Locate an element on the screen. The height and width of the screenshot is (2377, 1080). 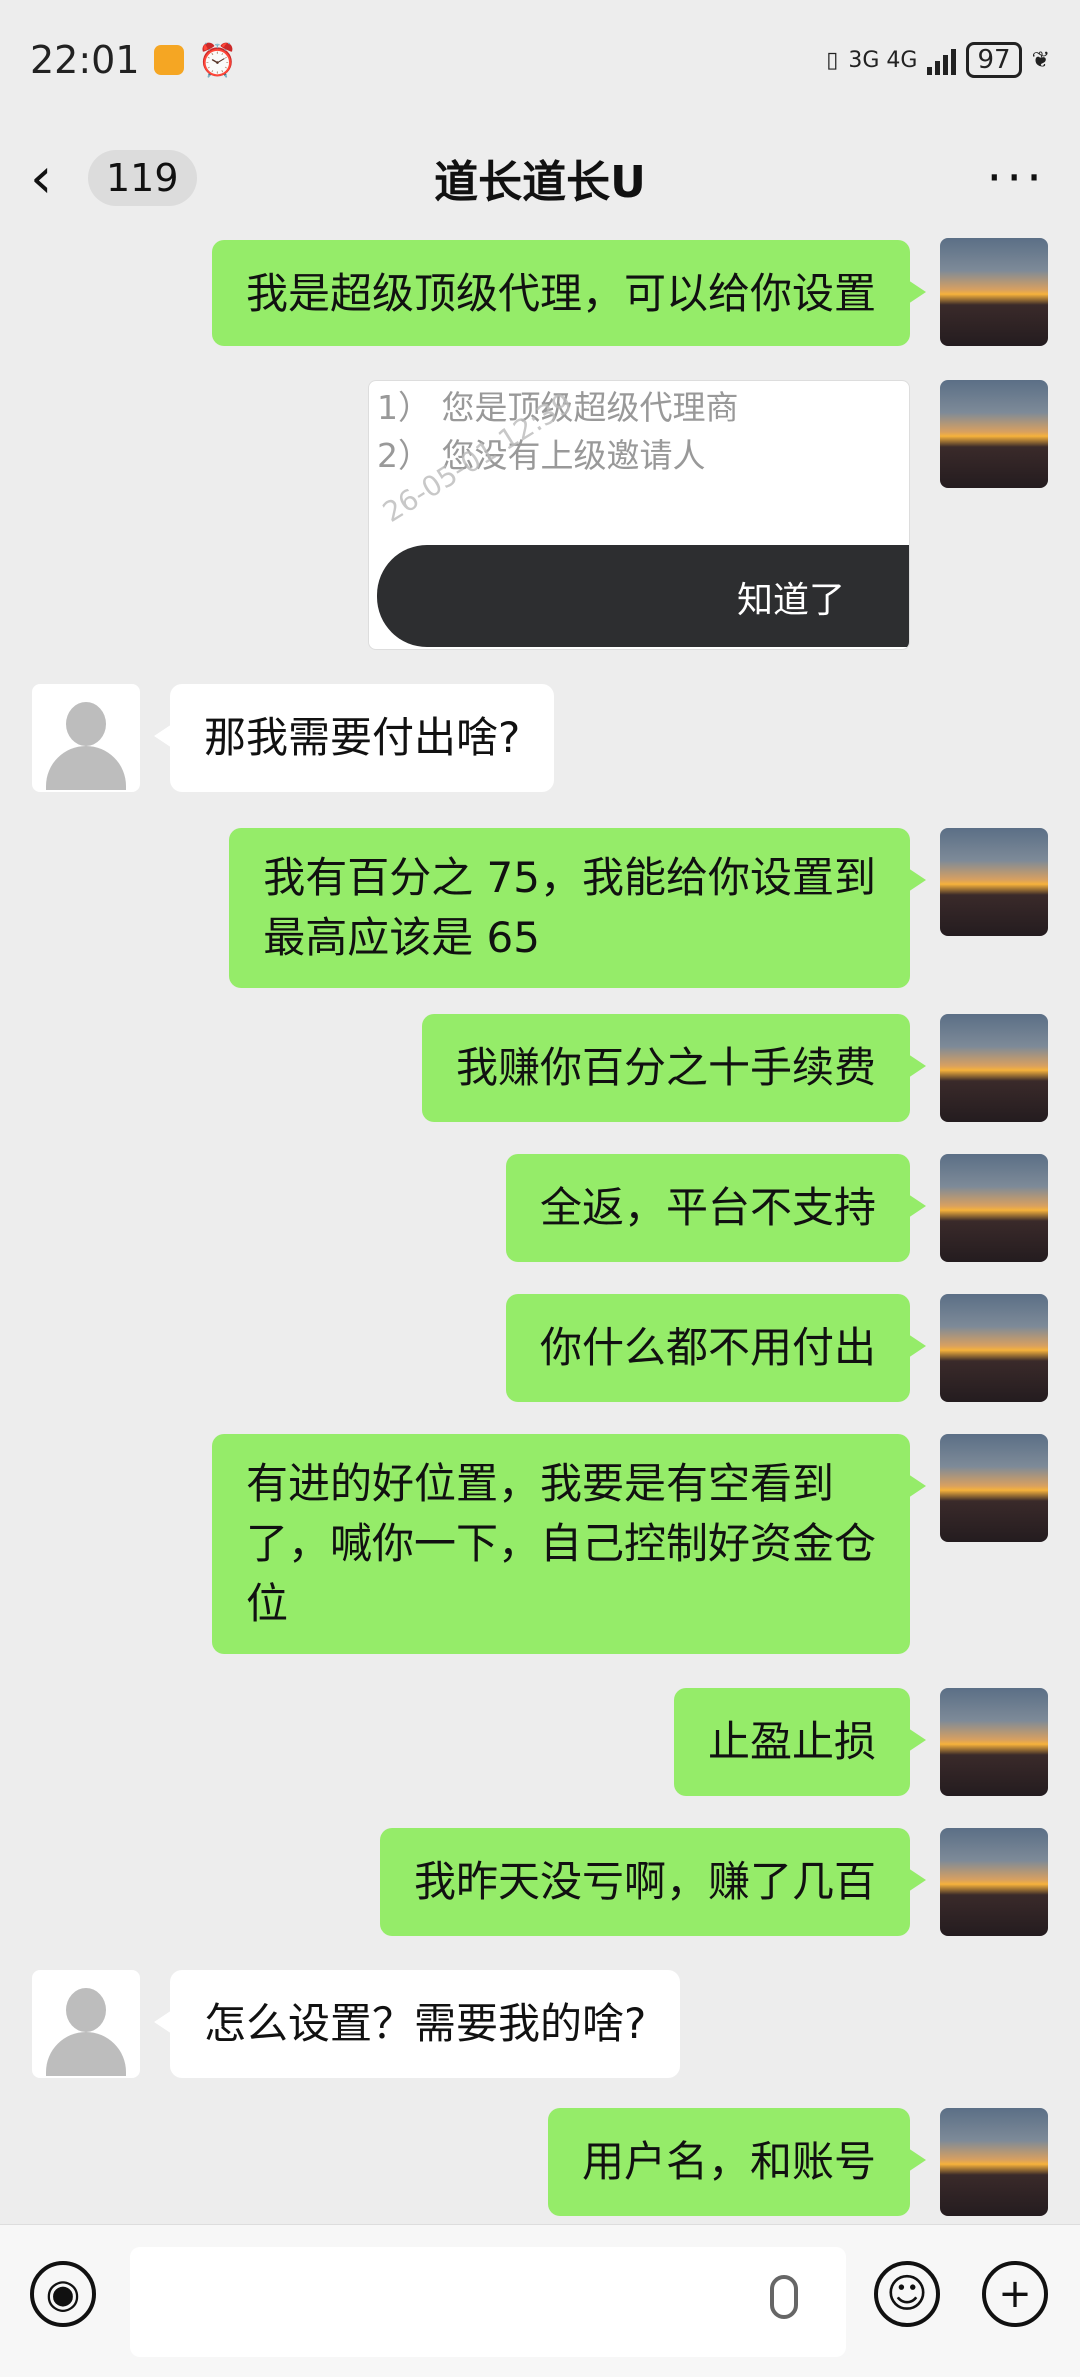
add-attachment-icon: + is located at coordinates (1015, 2294).